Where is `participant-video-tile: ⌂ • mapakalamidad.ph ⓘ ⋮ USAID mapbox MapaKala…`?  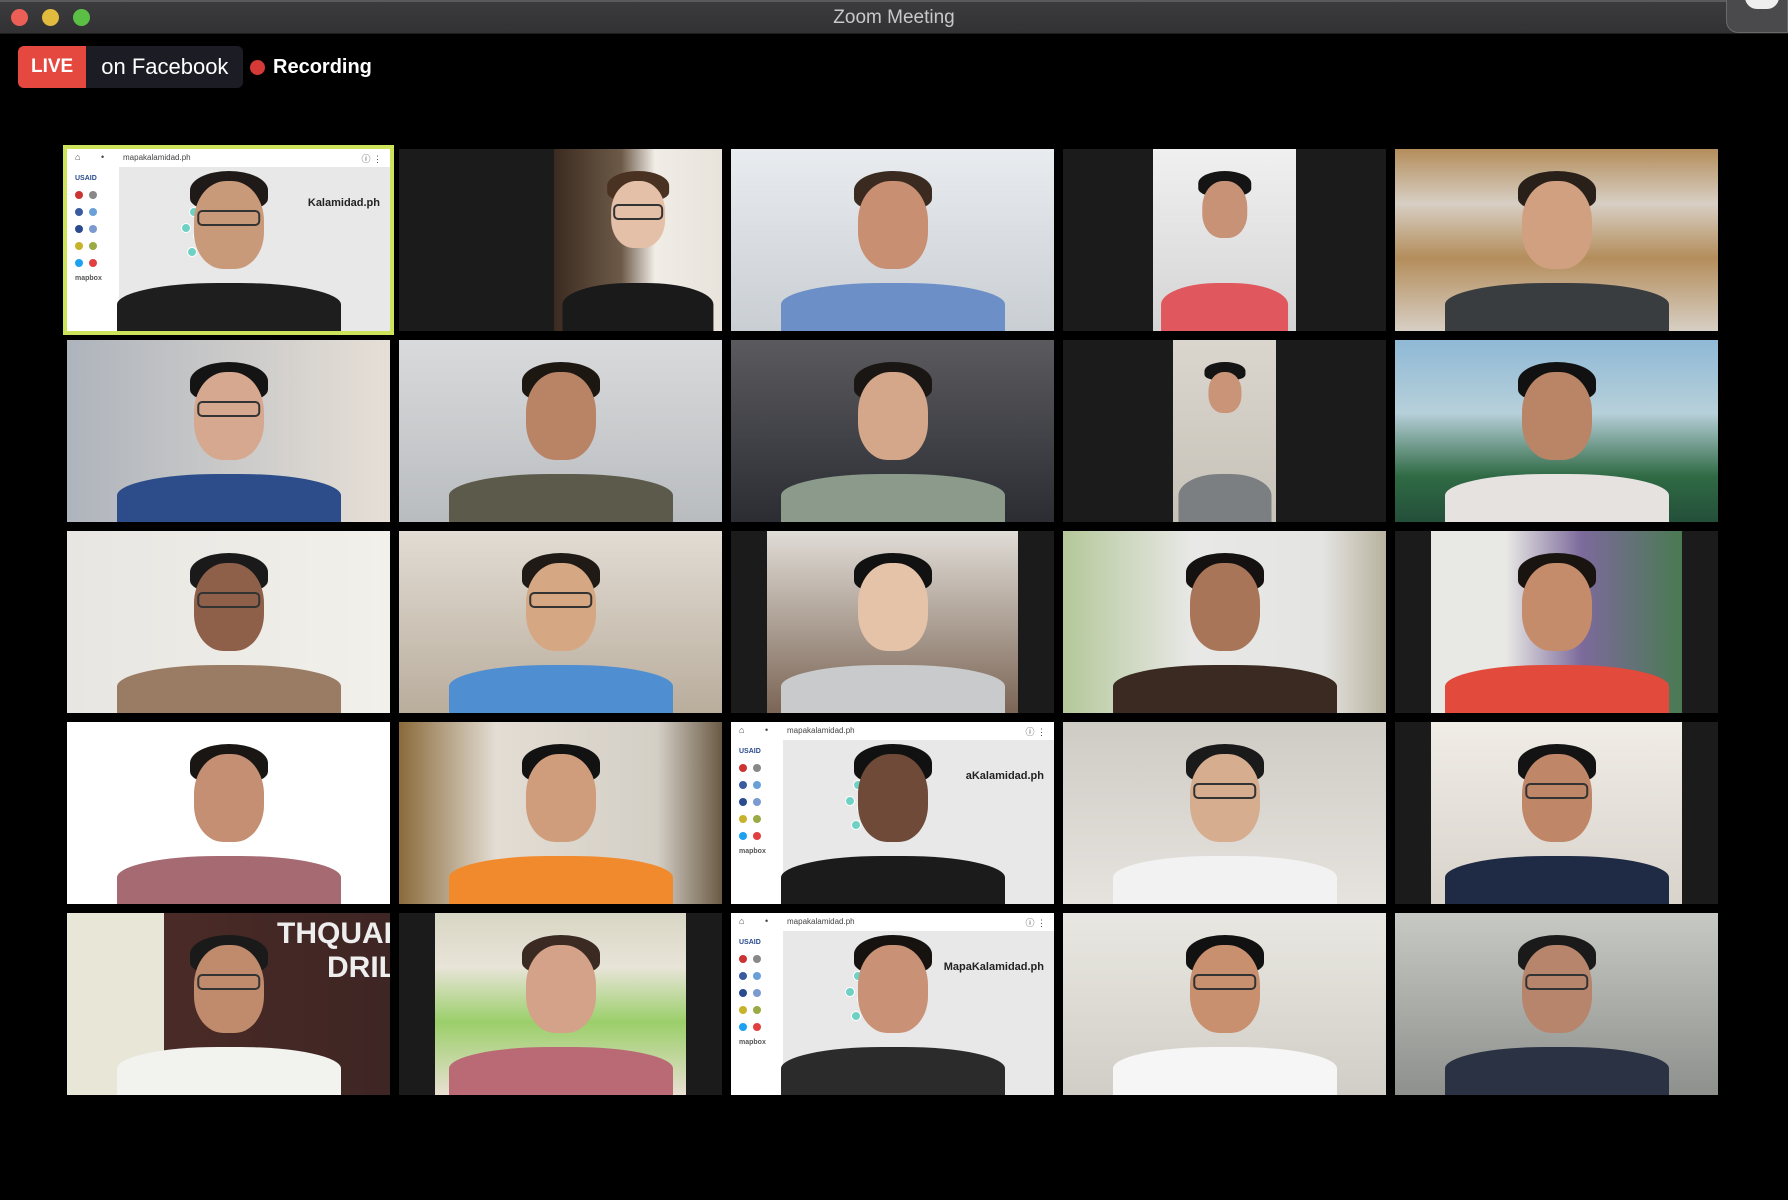 participant-video-tile: ⌂ • mapakalamidad.ph ⓘ ⋮ USAID mapbox MapaKala… is located at coordinates (892, 1004).